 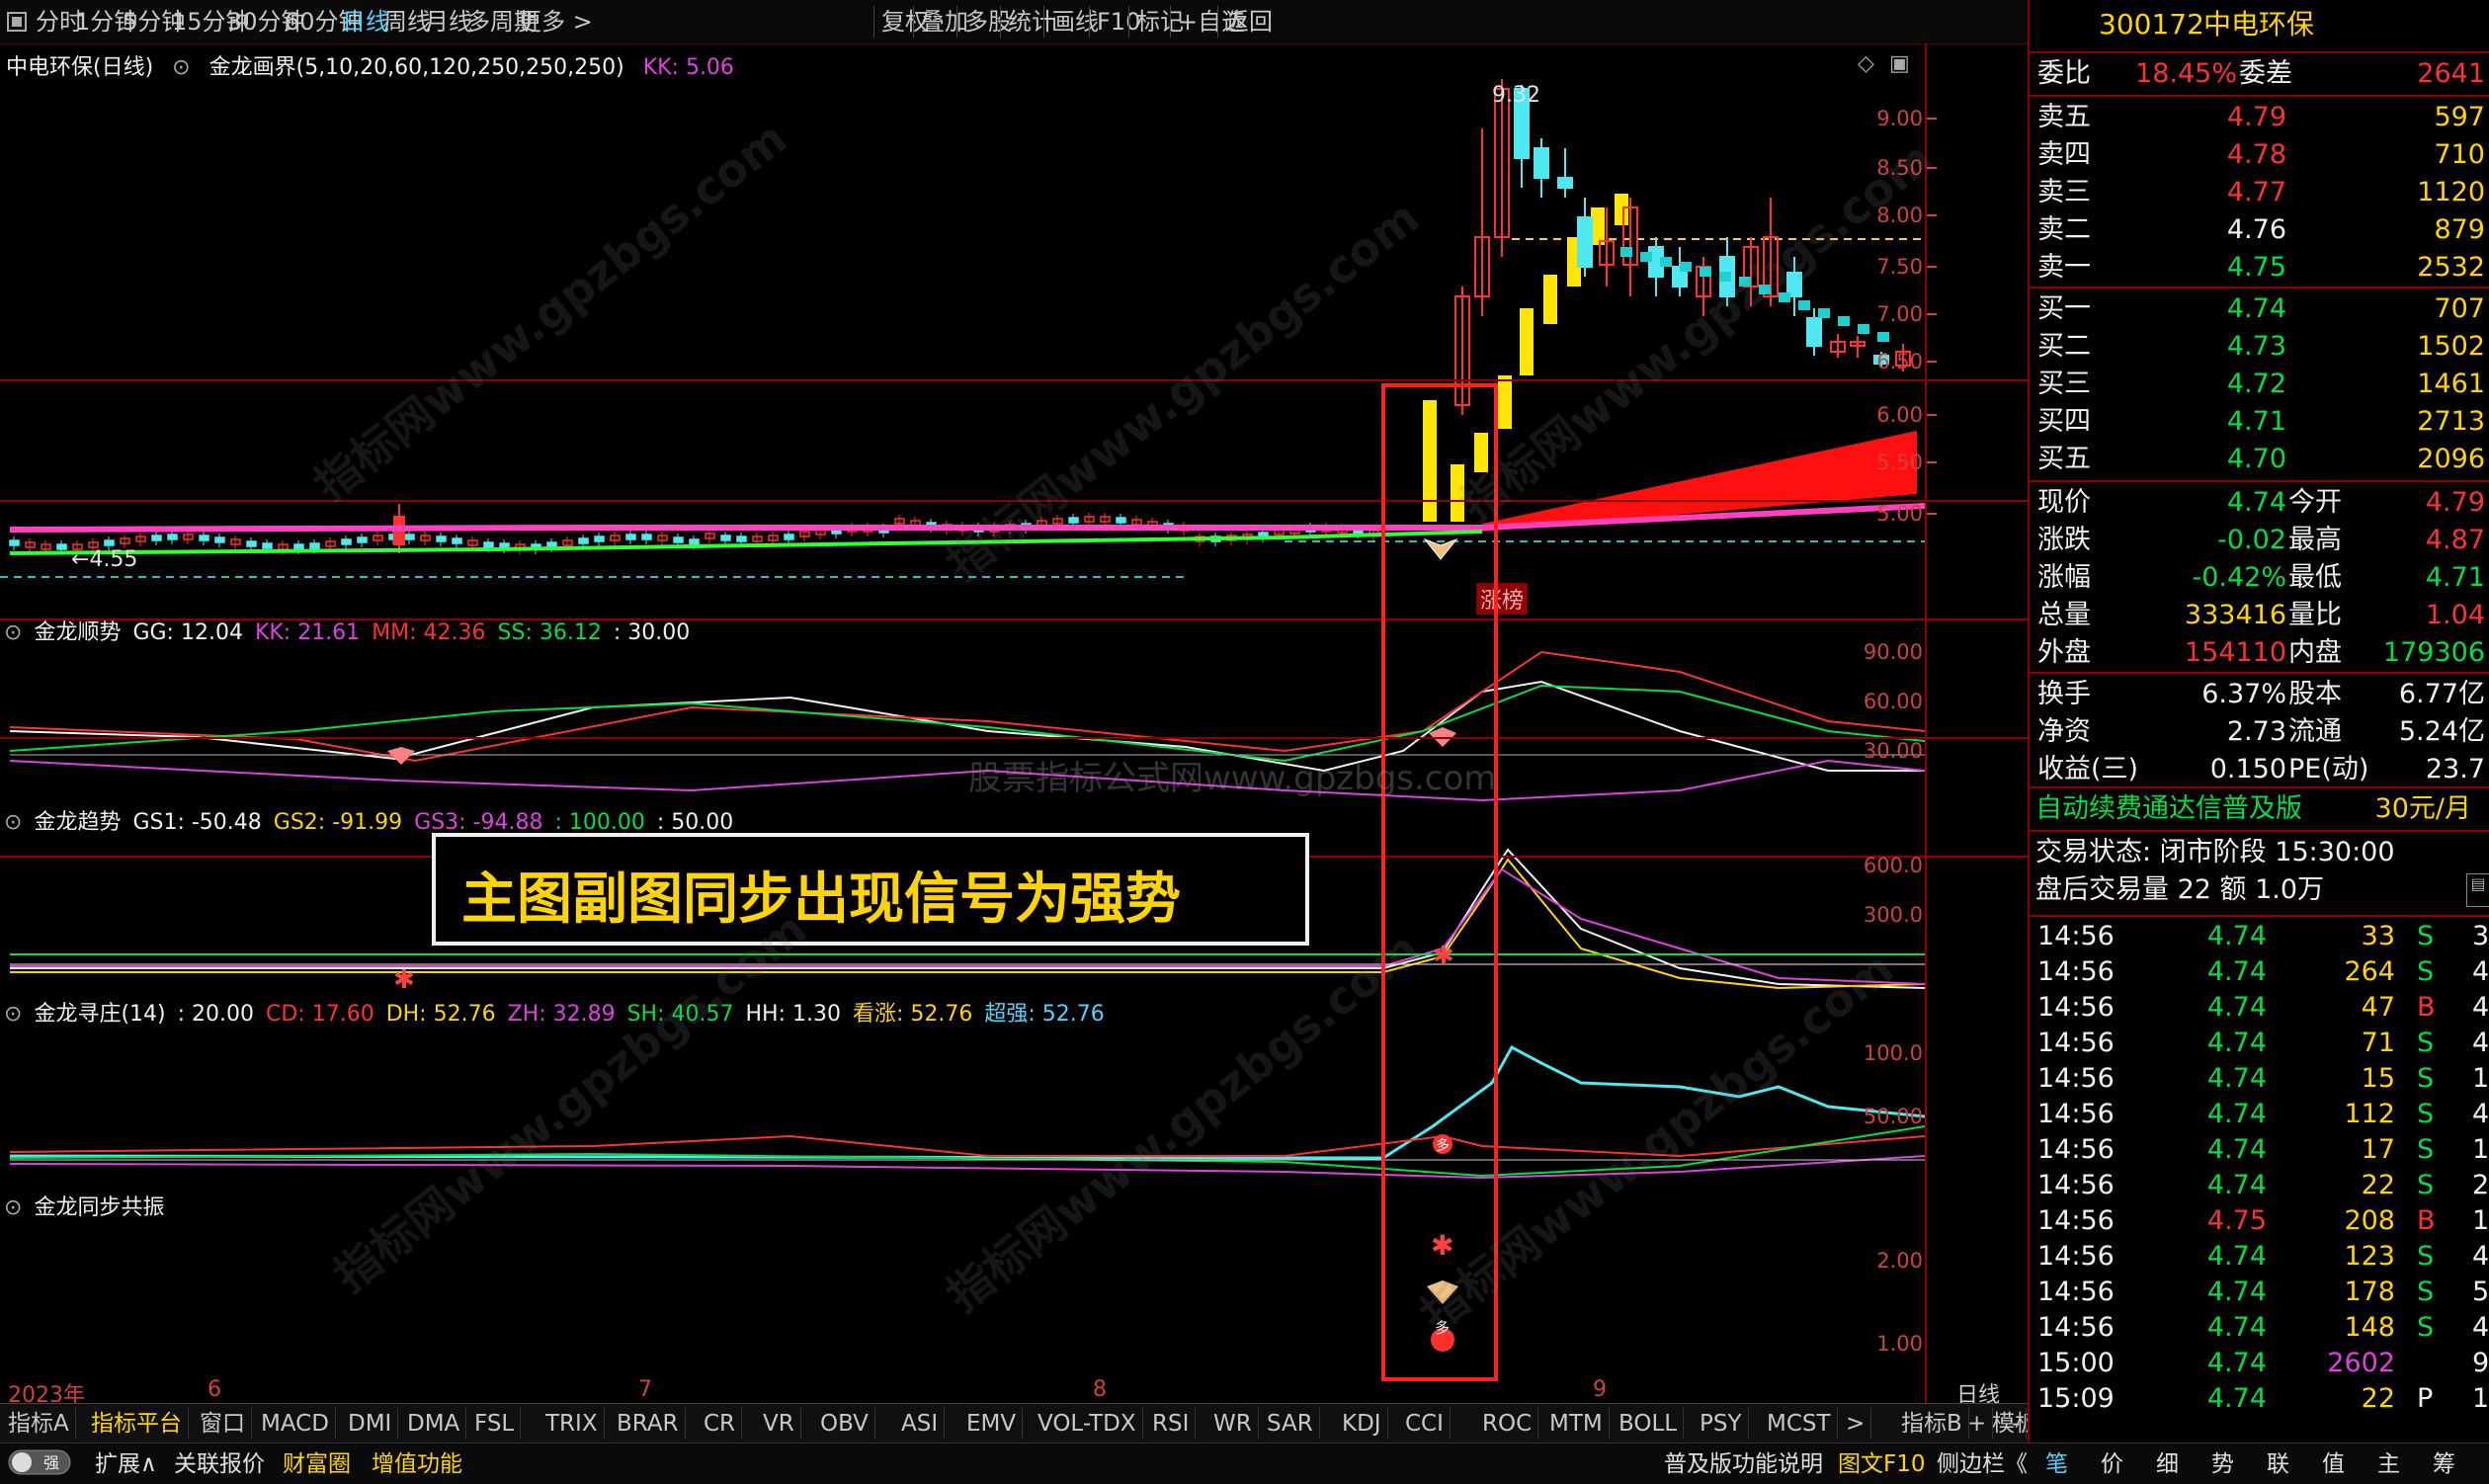 What do you see at coordinates (1649, 1424) in the screenshot?
I see `indicator-tab: BOLL` at bounding box center [1649, 1424].